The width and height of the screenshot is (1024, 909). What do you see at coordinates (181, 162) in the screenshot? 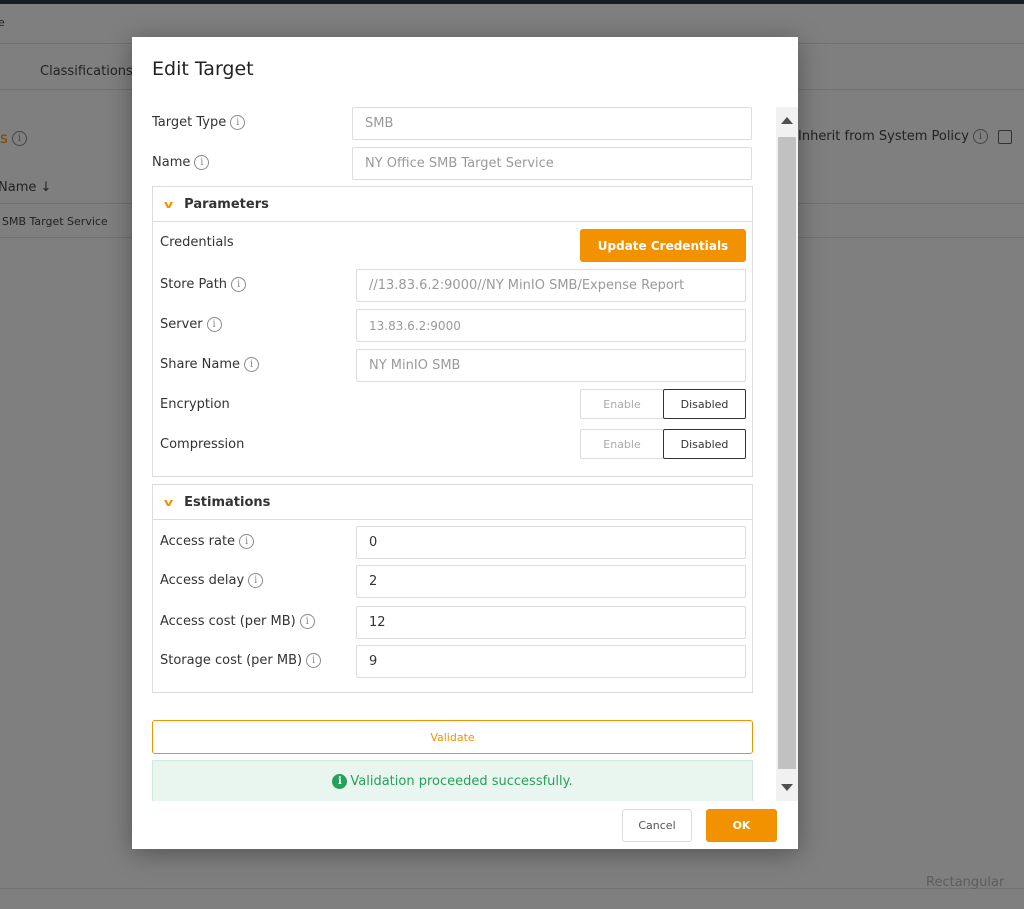
I see `name-label: Name i` at bounding box center [181, 162].